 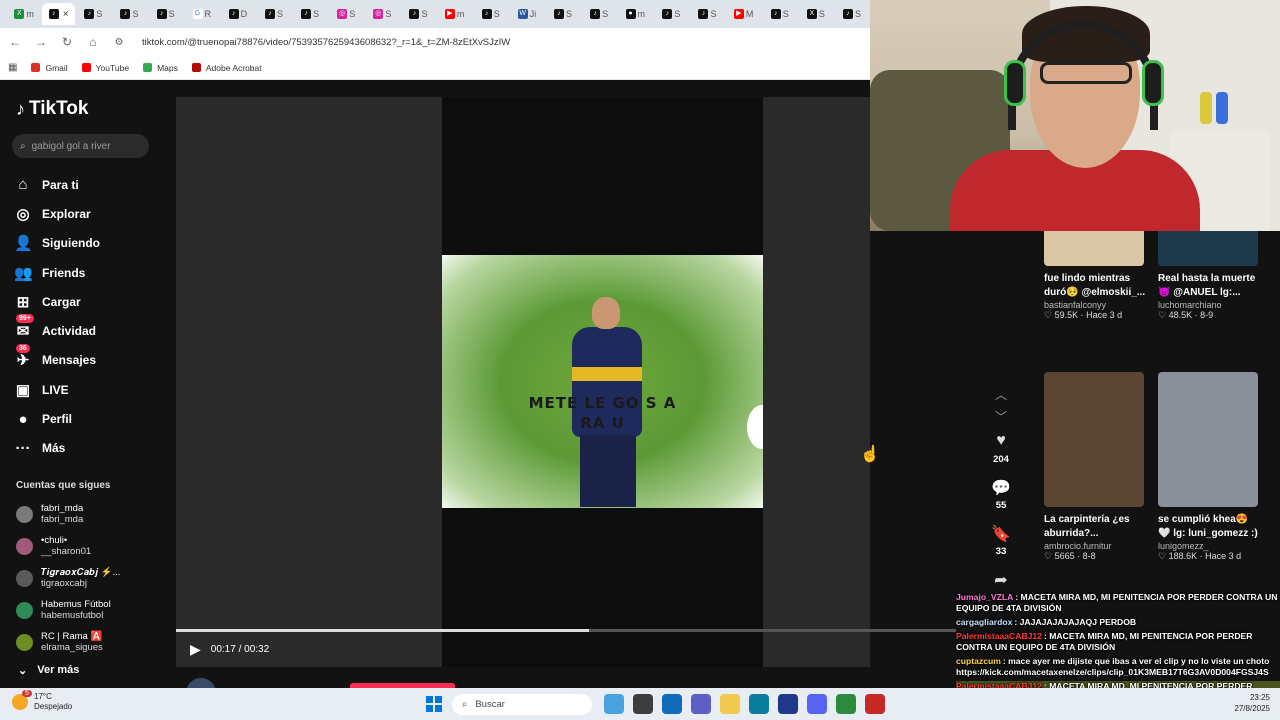 I want to click on nav-item: ⊞ Cargar, so click(x=57, y=301).